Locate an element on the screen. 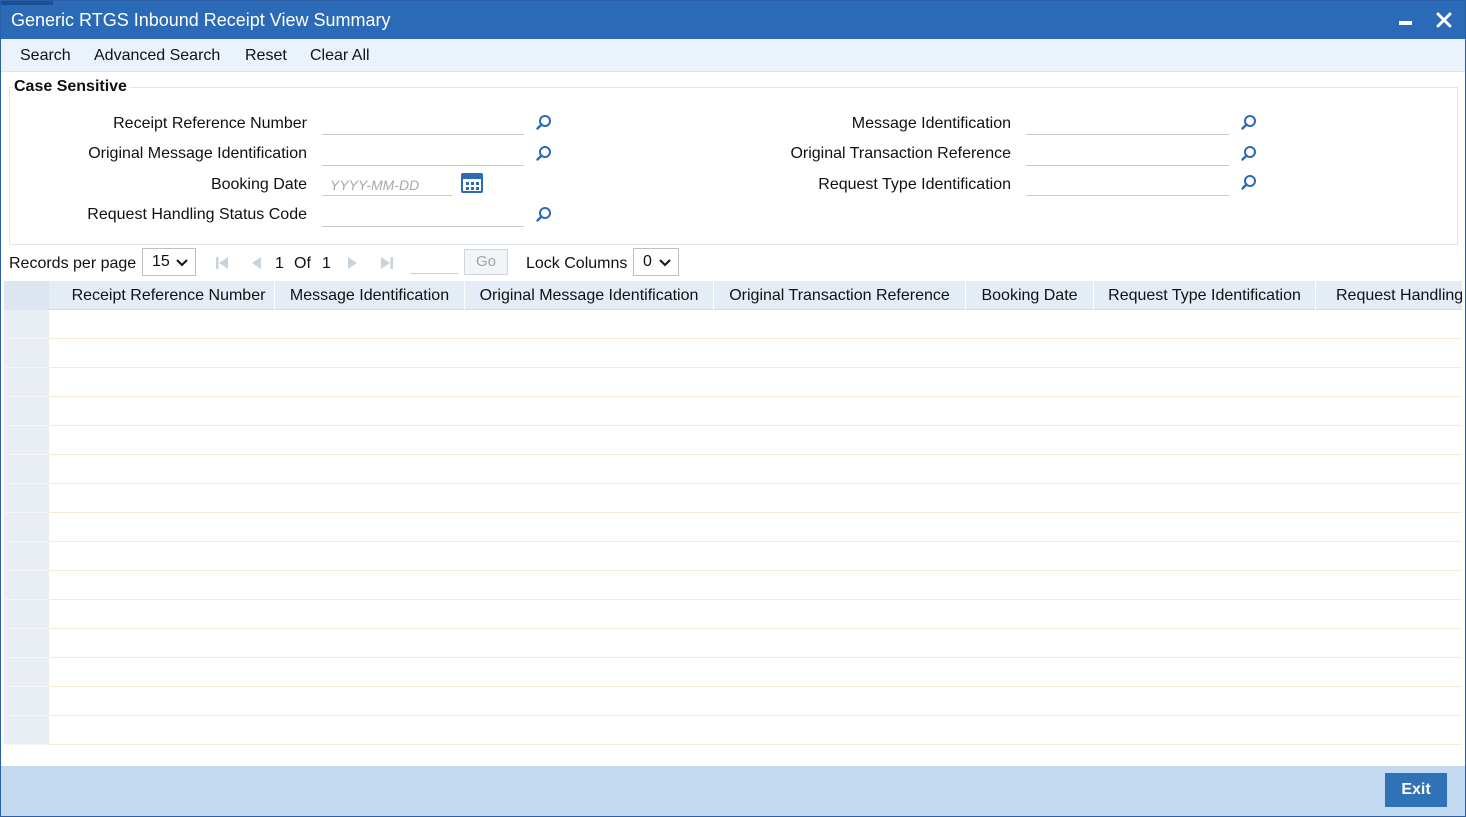  clear-all-button: Clear All is located at coordinates (340, 56).